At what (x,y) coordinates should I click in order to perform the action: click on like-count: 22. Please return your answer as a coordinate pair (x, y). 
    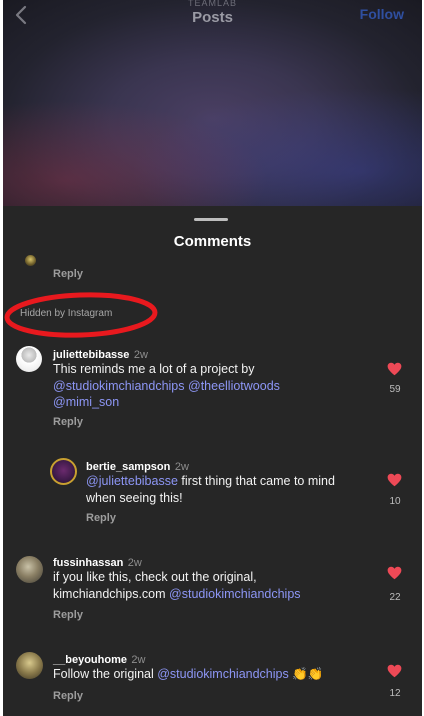
    Looking at the image, I should click on (395, 597).